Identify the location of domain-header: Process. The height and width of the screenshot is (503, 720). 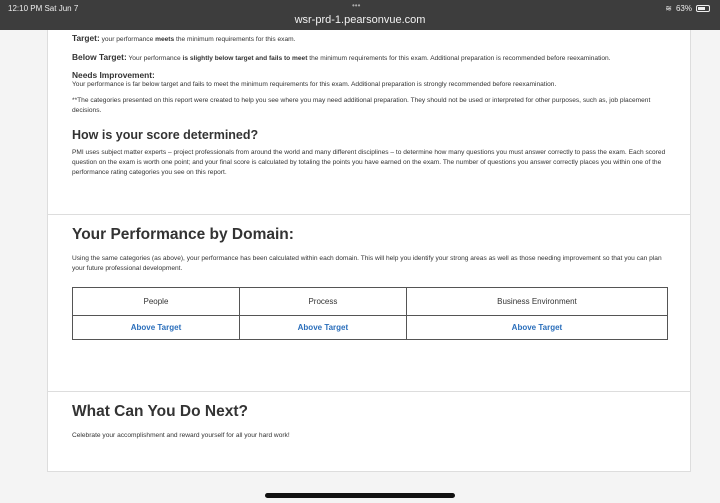
(322, 301).